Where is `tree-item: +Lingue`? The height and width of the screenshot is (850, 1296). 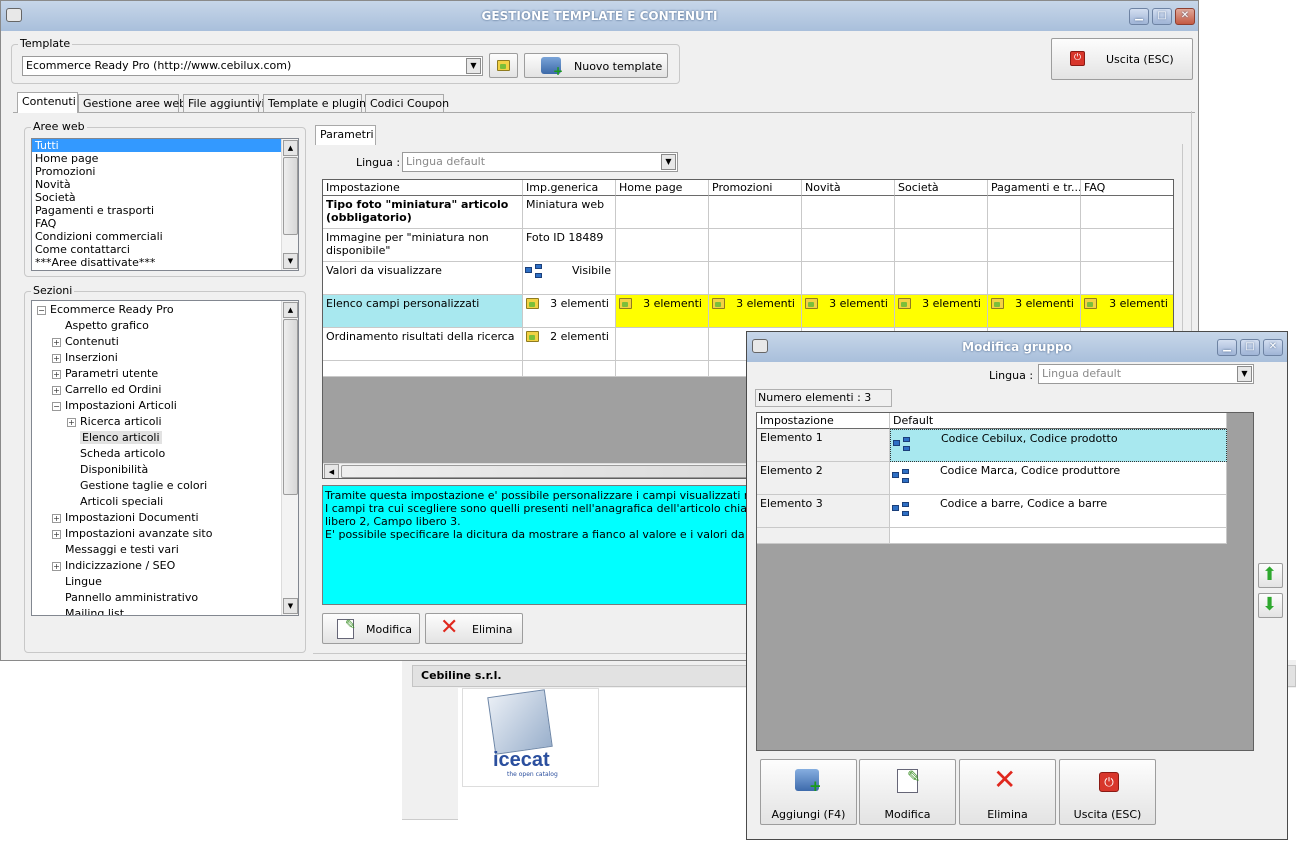
tree-item: +Lingue is located at coordinates (77, 582).